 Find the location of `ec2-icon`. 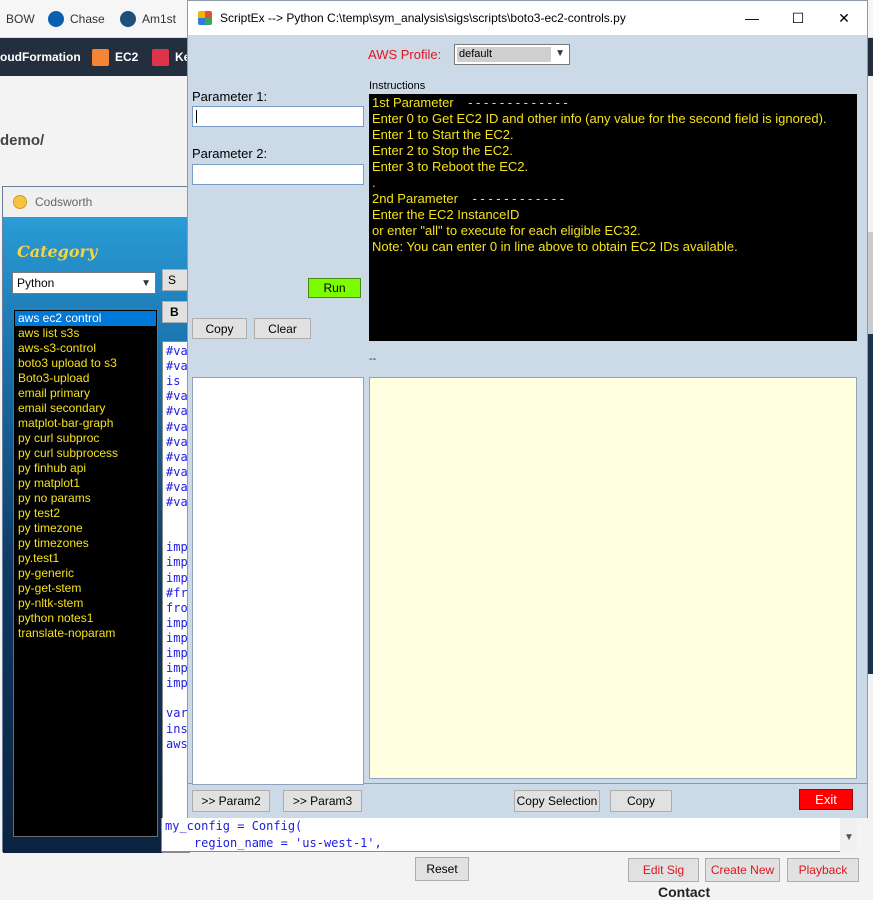

ec2-icon is located at coordinates (100, 57).